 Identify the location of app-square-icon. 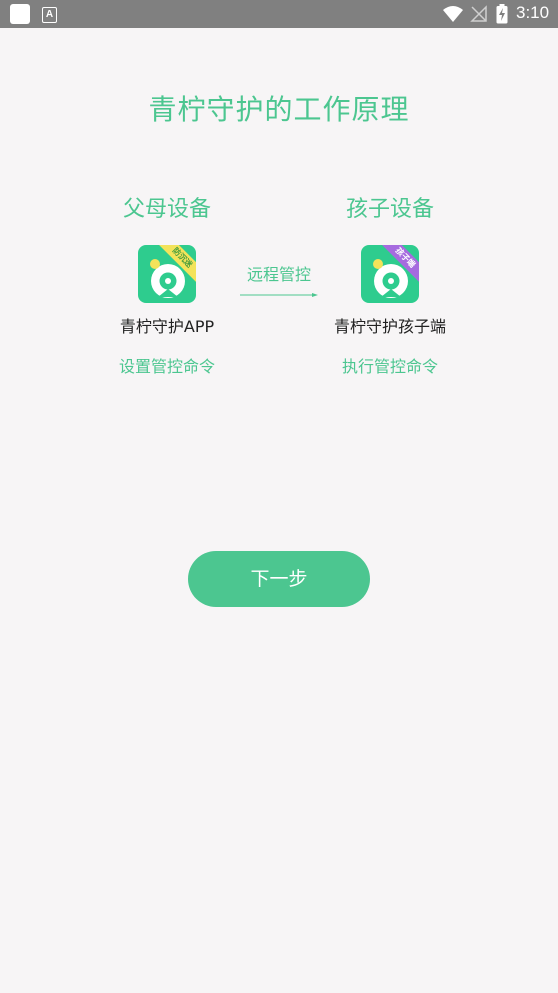
(20, 14).